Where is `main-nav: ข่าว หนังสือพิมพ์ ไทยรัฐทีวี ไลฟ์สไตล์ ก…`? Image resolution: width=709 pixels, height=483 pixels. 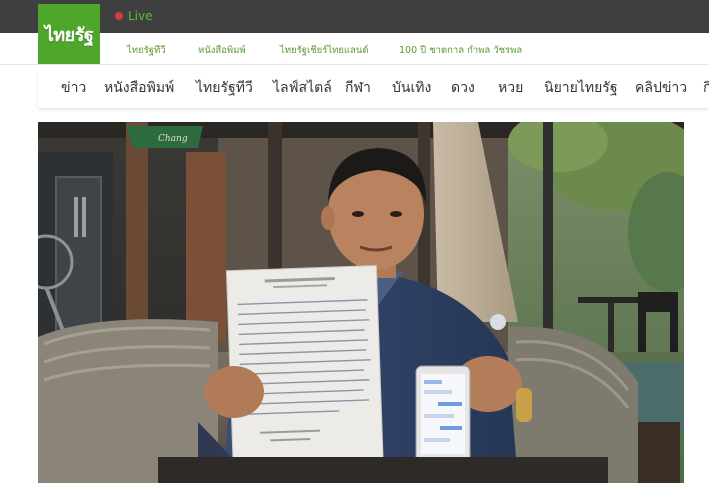 main-nav: ข่าว หนังสือพิมพ์ ไทยรัฐทีวี ไลฟ์สไตล์ ก… is located at coordinates (373, 87).